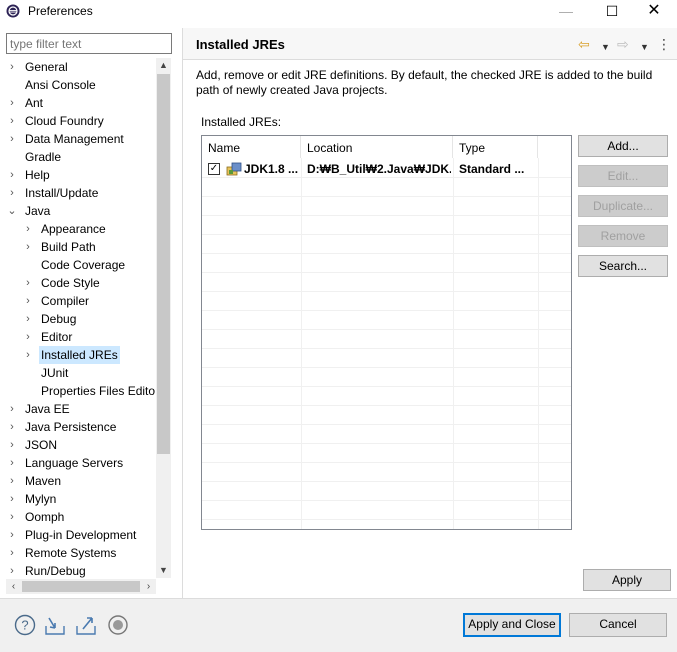 This screenshot has height=652, width=677. What do you see at coordinates (664, 44) in the screenshot?
I see `view-menu-icon: ⋮` at bounding box center [664, 44].